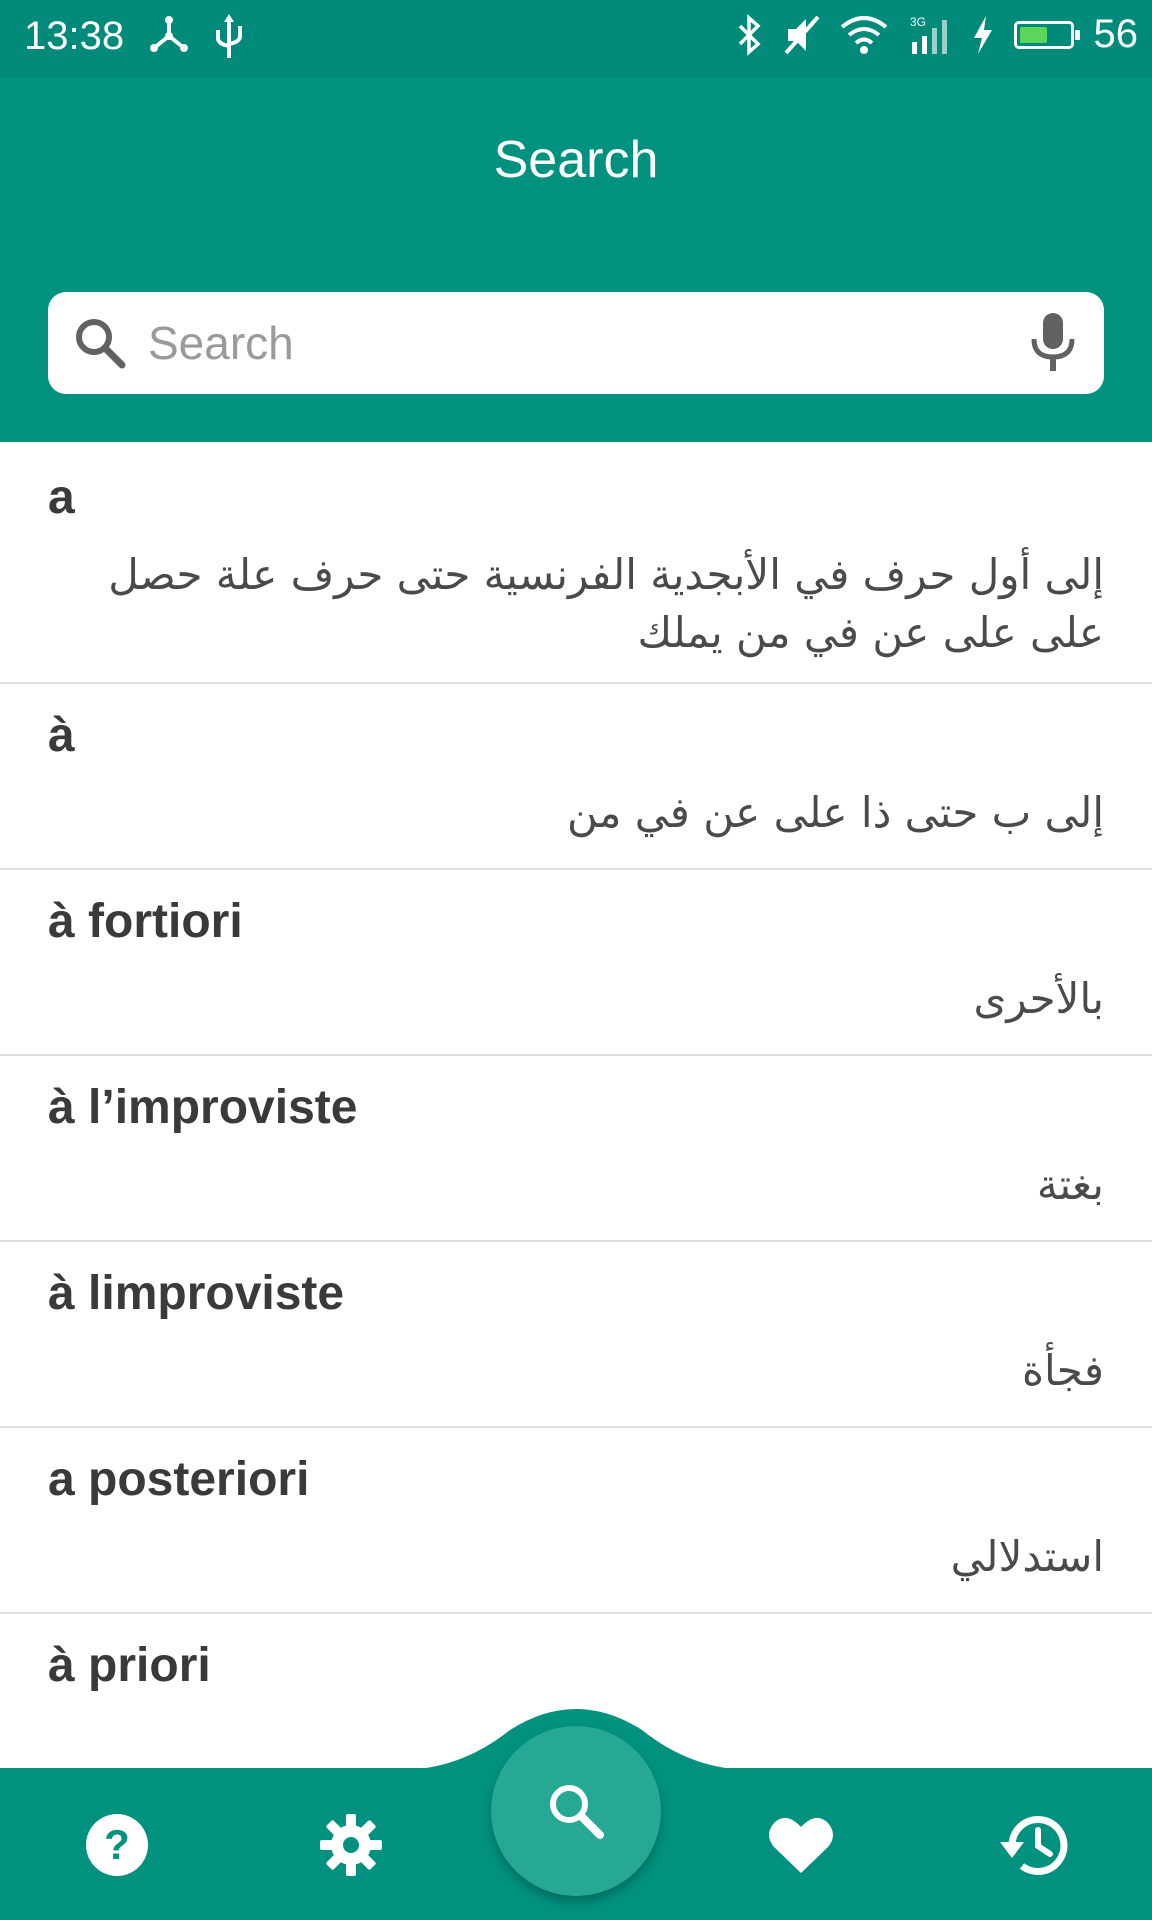  Describe the element at coordinates (1070, 1184) in the screenshot. I see `entry-translation: بغتة` at that location.